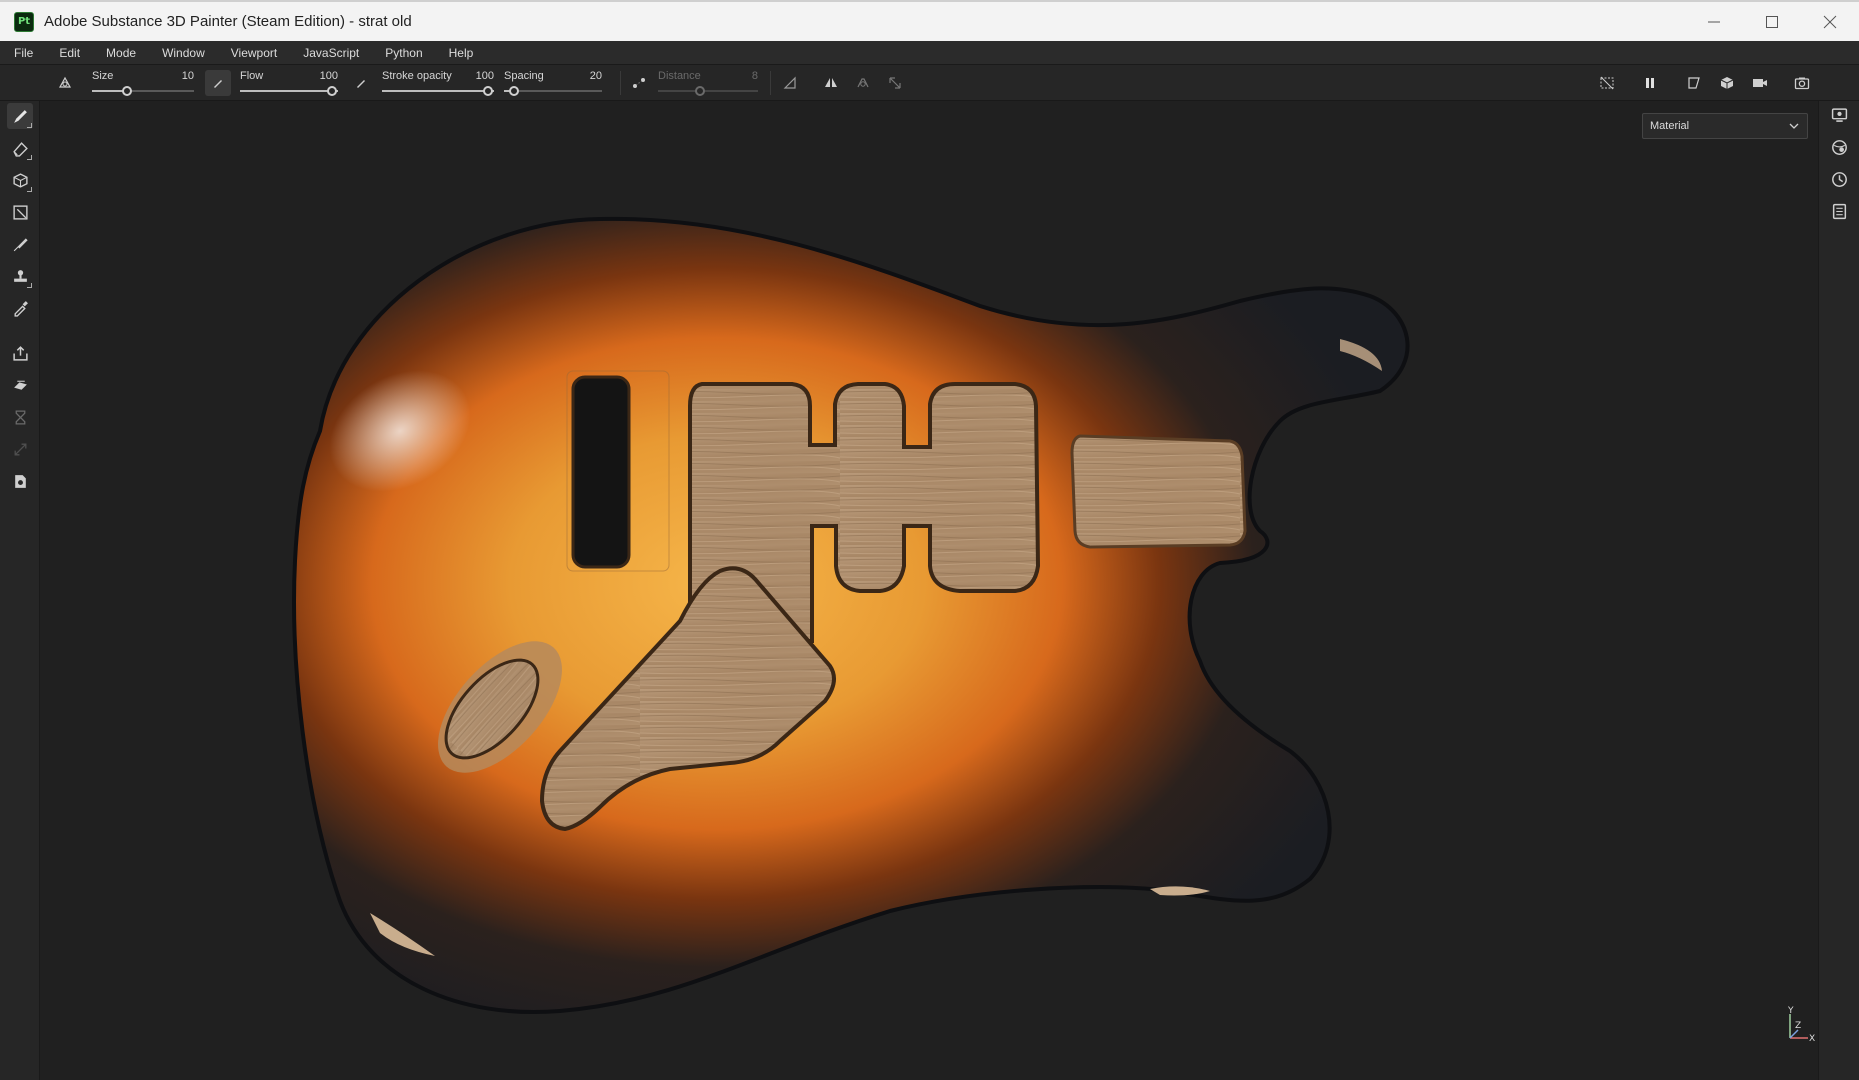 The image size is (1859, 1080). I want to click on pause-icon, so click(1650, 83).